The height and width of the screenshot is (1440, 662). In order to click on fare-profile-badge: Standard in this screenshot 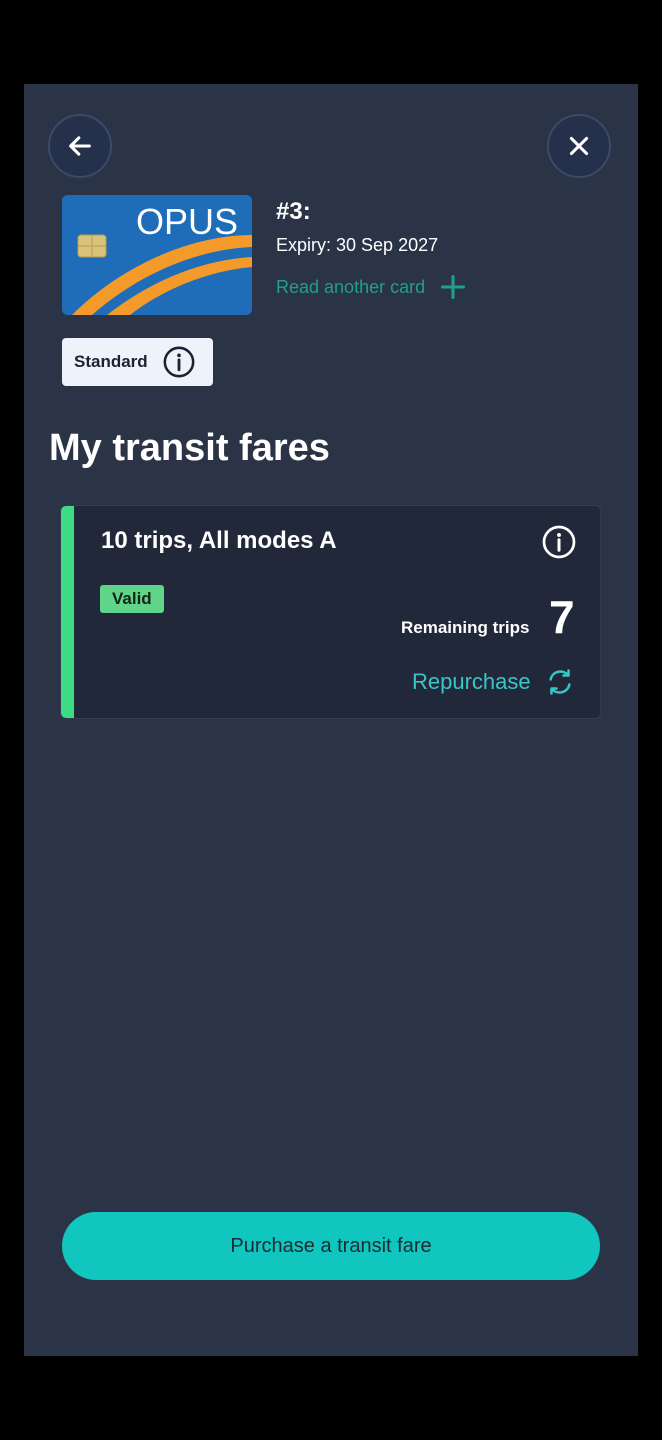, I will do `click(137, 362)`.